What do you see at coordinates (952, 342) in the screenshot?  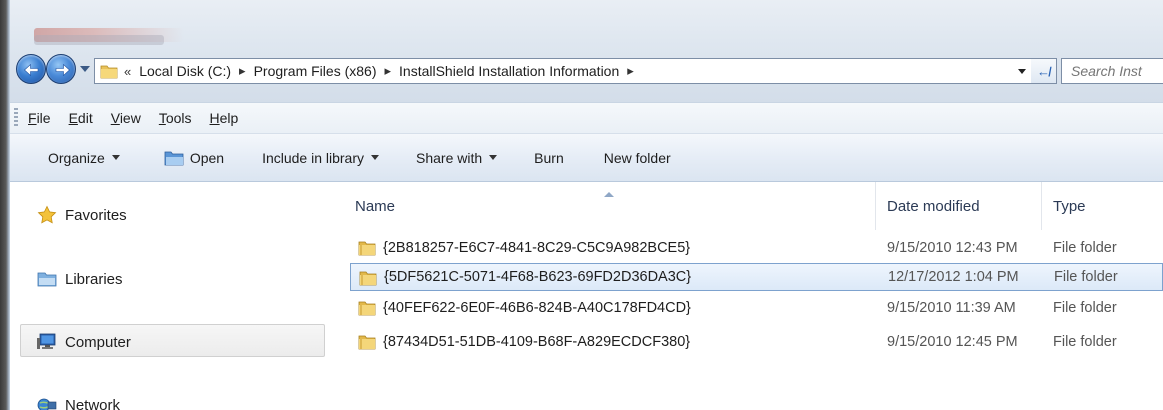 I see `file-date: 9/15/2010 12:45 PM` at bounding box center [952, 342].